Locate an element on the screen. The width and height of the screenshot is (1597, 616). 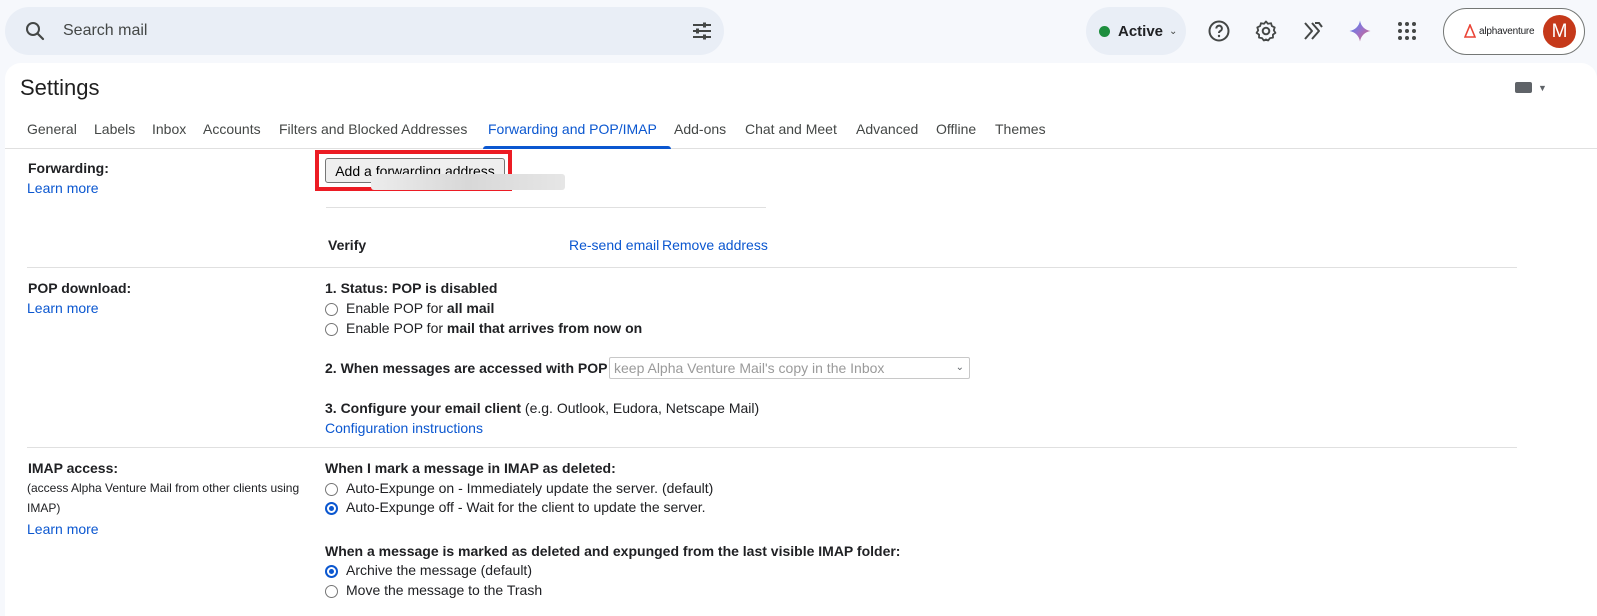
auto-expunge-on-radio is located at coordinates (331, 489).